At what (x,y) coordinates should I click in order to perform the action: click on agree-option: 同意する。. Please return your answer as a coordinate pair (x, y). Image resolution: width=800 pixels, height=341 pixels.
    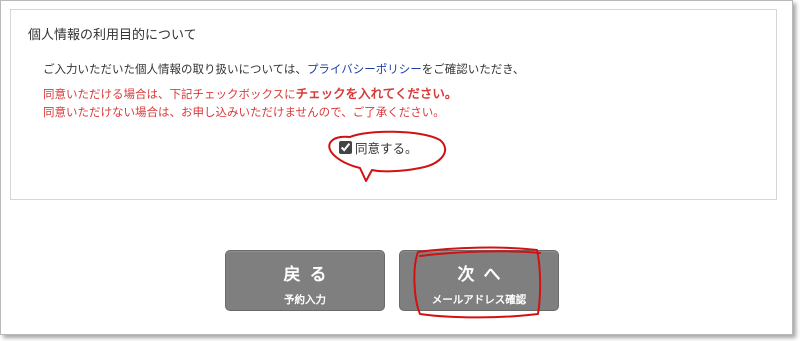
    Looking at the image, I should click on (378, 147).